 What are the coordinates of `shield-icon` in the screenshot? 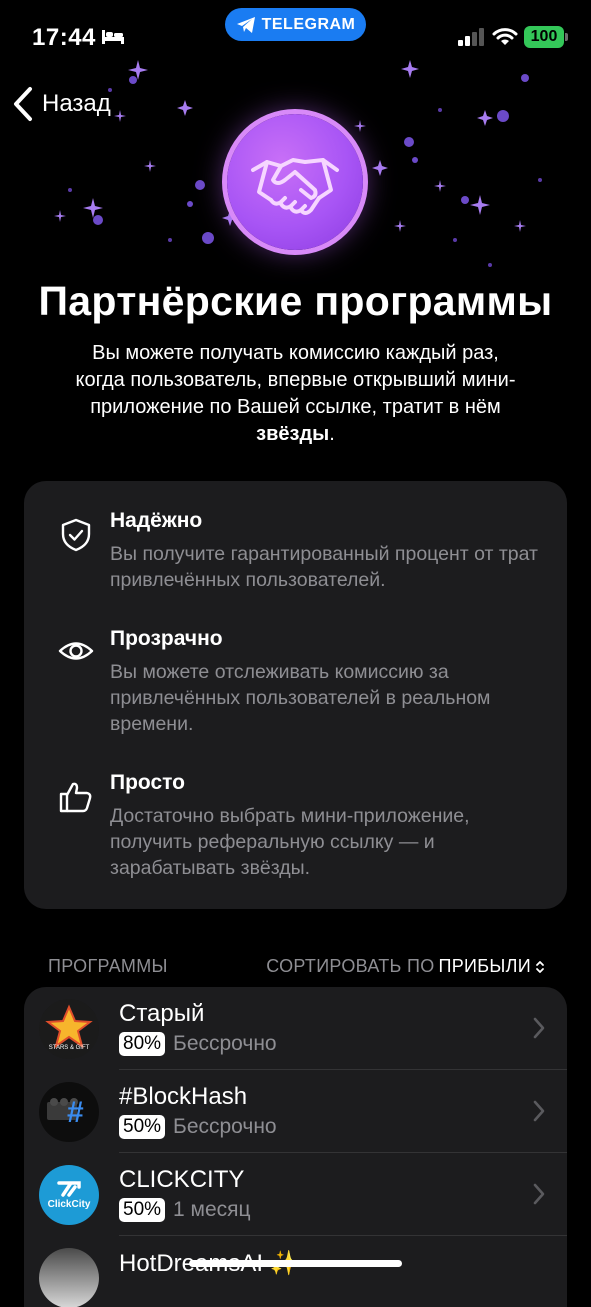 It's located at (76, 535).